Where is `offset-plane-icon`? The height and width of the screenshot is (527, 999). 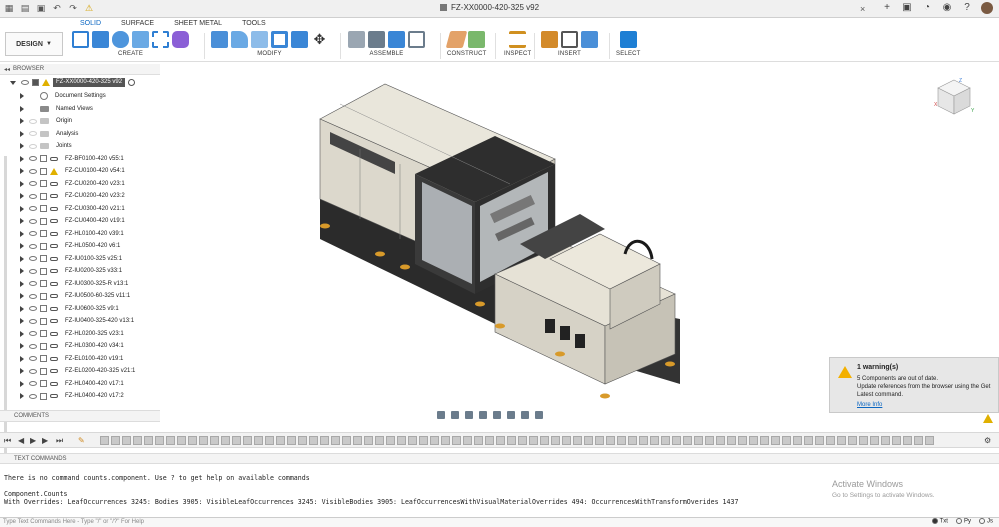 offset-plane-icon is located at coordinates (456, 39).